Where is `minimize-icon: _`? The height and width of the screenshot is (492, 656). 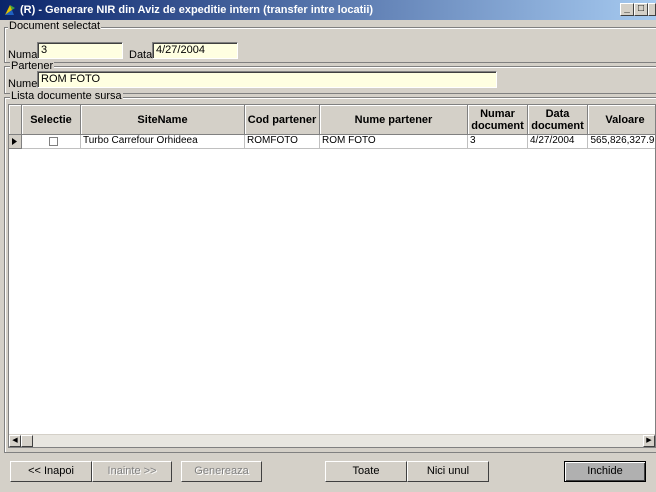 minimize-icon: _ is located at coordinates (627, 8).